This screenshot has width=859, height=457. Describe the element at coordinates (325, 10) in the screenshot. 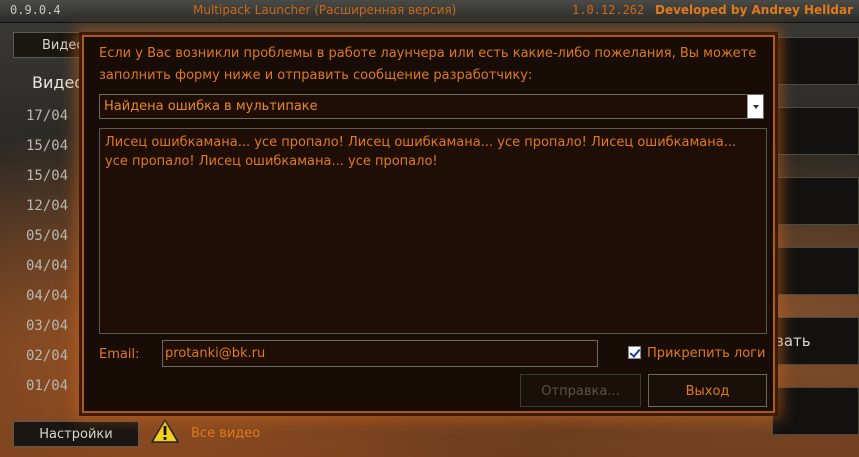

I see `window-title: Multipack Launcher (Расширенная версия)` at that location.